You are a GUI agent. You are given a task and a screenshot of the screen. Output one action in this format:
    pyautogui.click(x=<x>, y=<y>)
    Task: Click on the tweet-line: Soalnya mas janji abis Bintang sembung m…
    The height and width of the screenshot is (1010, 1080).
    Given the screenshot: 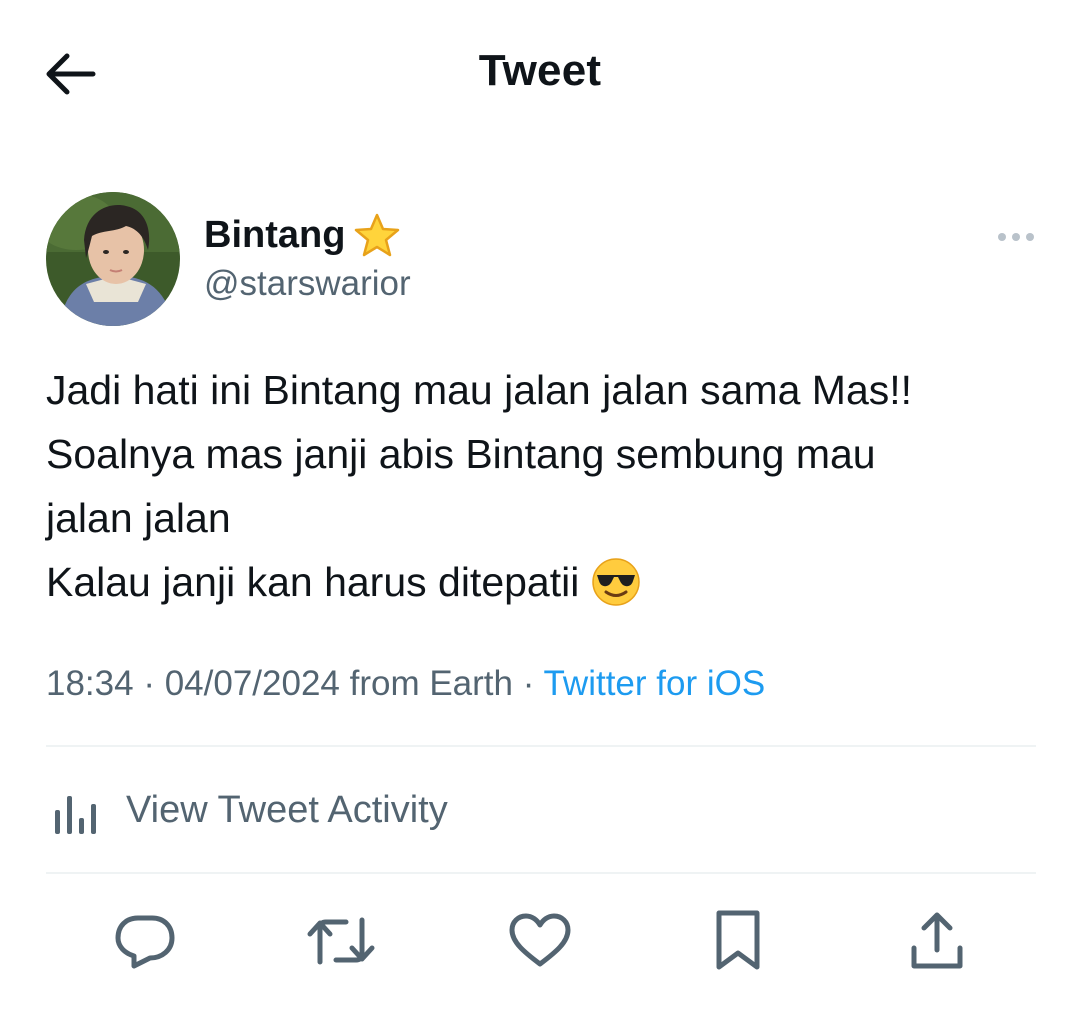 What is the action you would take?
    pyautogui.click(x=461, y=454)
    